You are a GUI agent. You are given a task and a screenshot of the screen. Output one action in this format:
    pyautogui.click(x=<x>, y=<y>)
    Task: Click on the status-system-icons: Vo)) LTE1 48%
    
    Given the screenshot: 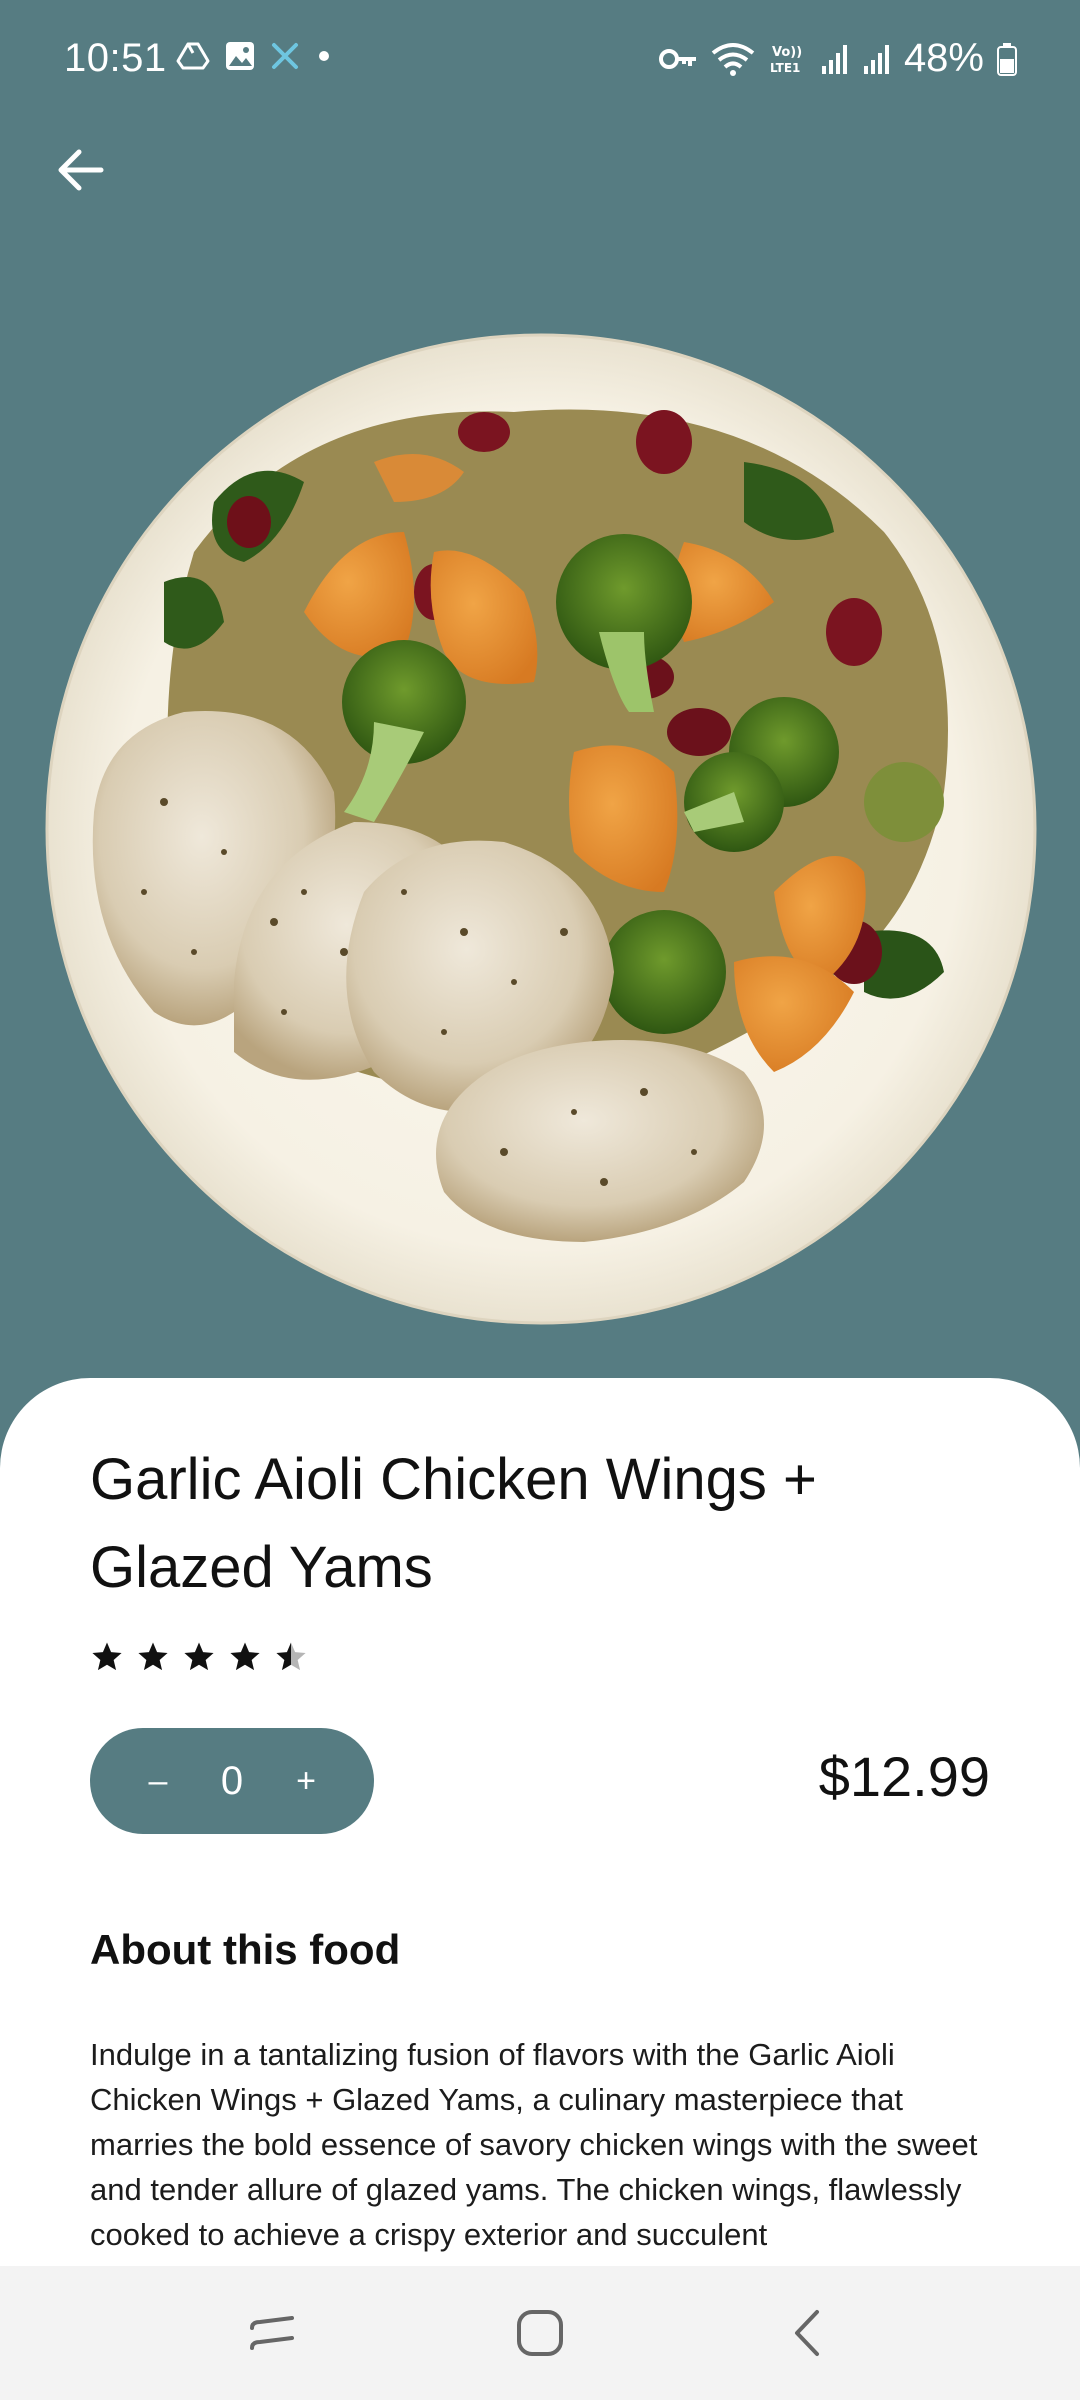 What is the action you would take?
    pyautogui.click(x=838, y=58)
    